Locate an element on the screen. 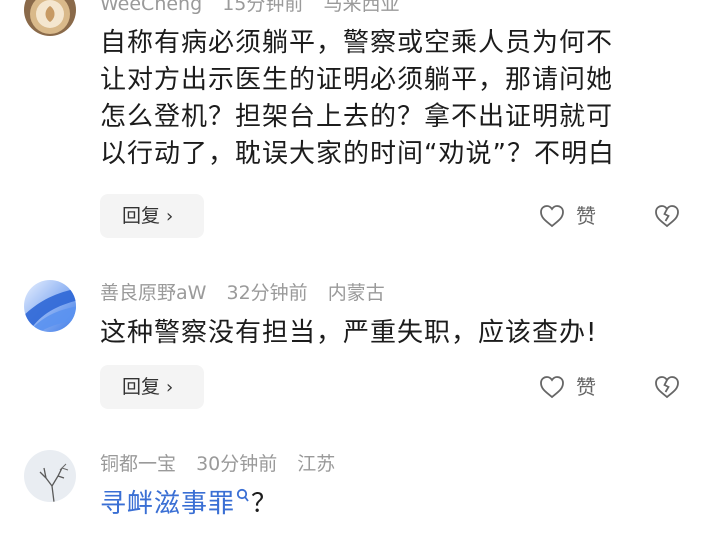 This screenshot has width=712, height=542. comment-tail: ？ is located at coordinates (265, 504).